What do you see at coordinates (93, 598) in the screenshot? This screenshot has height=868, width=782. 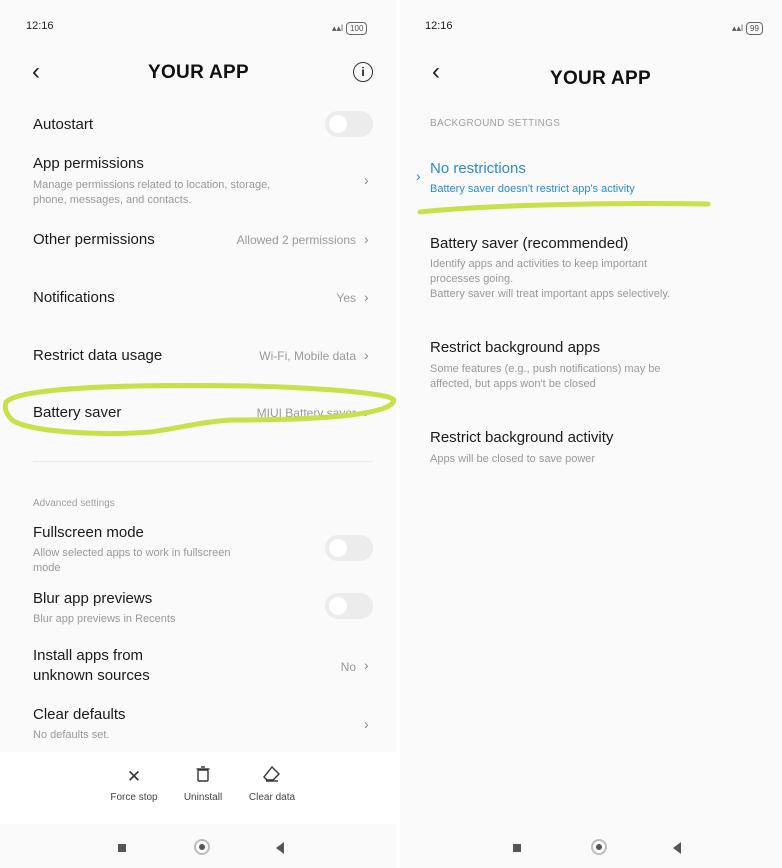 I see `blur-previews-label: Blur app previews` at bounding box center [93, 598].